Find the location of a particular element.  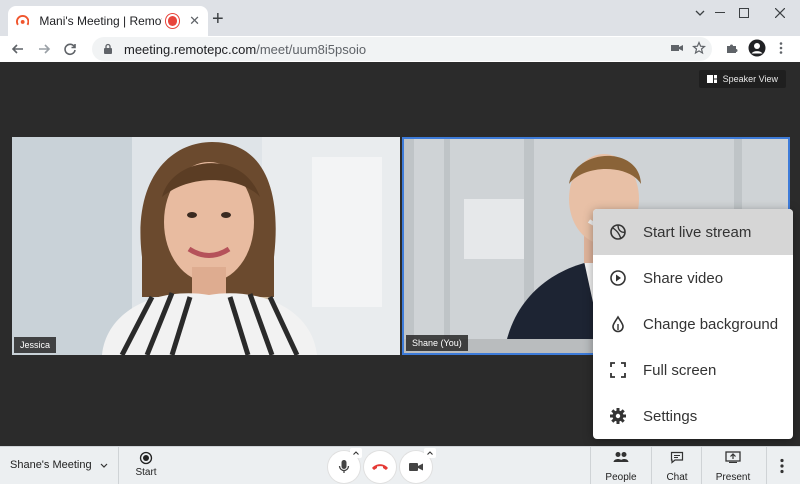

tab-close-icon: ✕ is located at coordinates (194, 21).